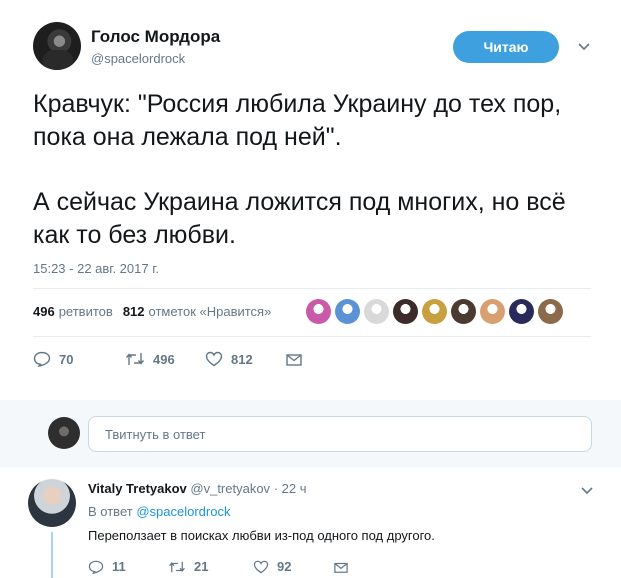 The height and width of the screenshot is (578, 621). Describe the element at coordinates (79, 359) in the screenshot. I see `reply-action: 70` at that location.